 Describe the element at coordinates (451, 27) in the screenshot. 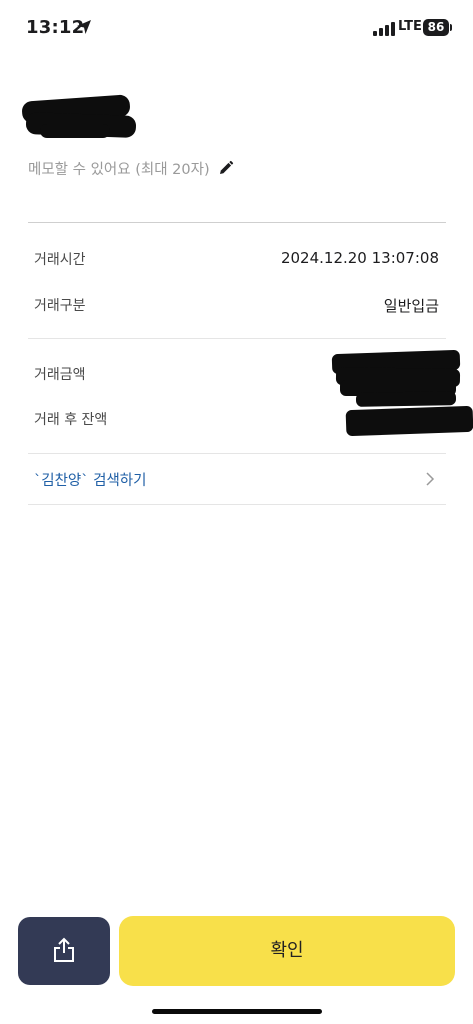

I see `battery-tip` at that location.